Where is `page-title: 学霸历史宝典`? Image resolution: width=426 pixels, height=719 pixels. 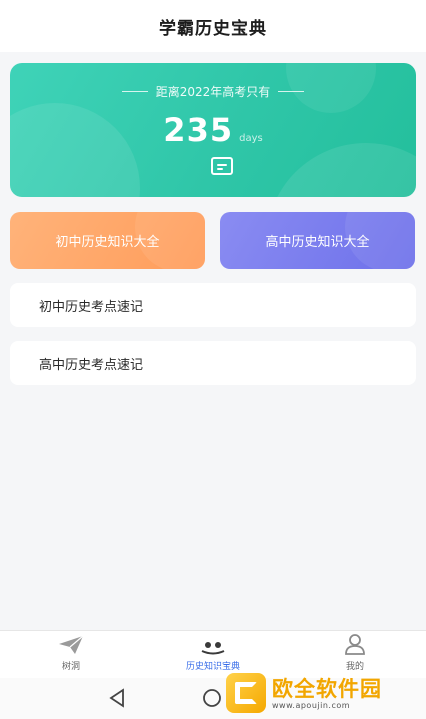 page-title: 学霸历史宝典 is located at coordinates (213, 28).